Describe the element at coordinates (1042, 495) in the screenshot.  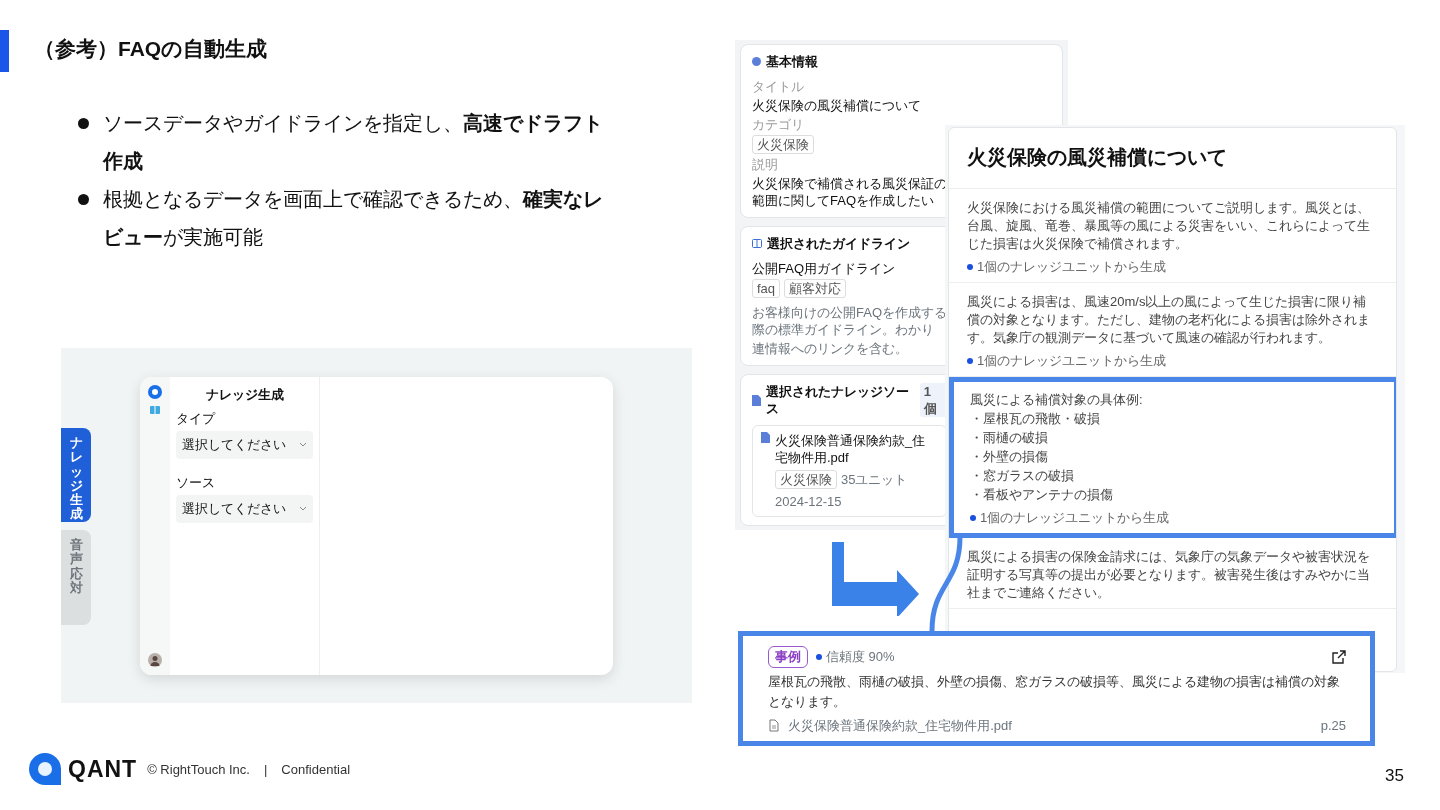
I see `list-item: ・看板やアンテナの損傷` at that location.